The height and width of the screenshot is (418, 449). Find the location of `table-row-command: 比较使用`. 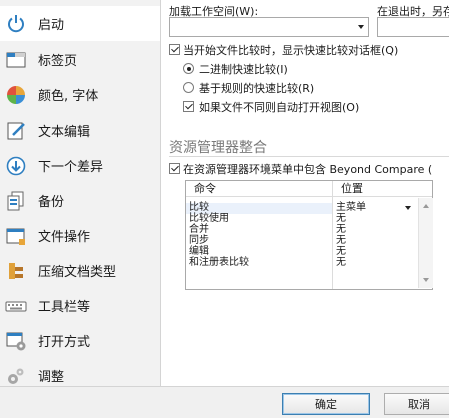

table-row-command: 比较使用 is located at coordinates (209, 219).